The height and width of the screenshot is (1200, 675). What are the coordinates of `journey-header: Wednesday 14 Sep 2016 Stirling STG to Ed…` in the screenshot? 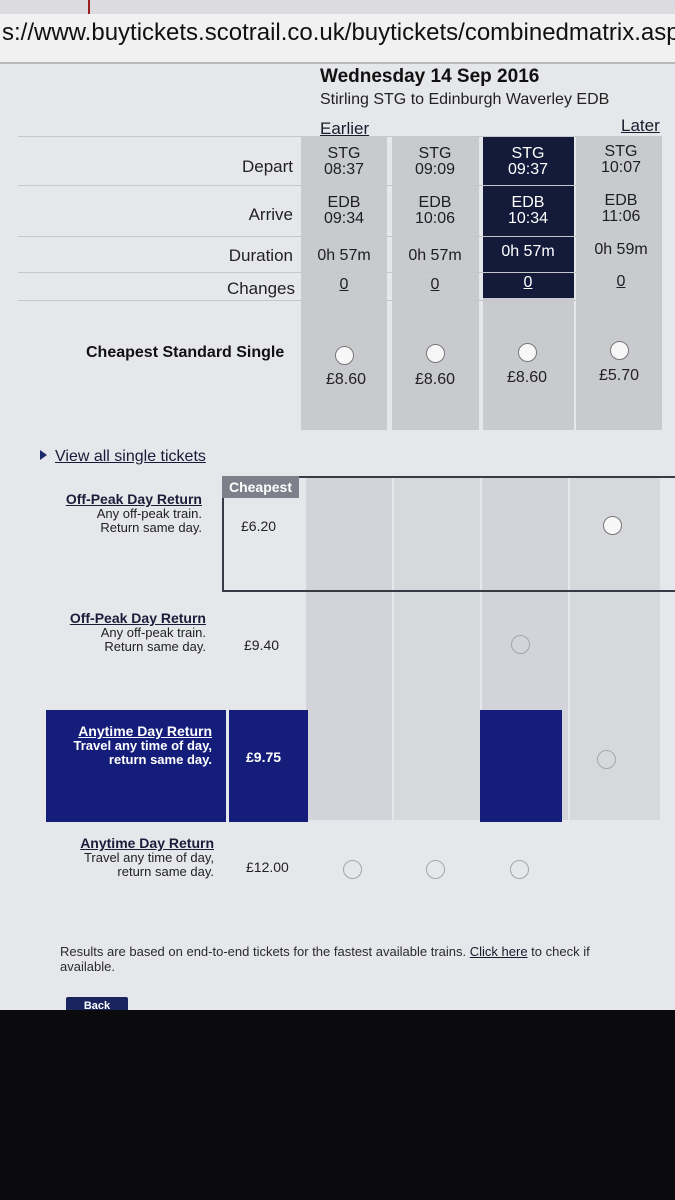 It's located at (464, 87).